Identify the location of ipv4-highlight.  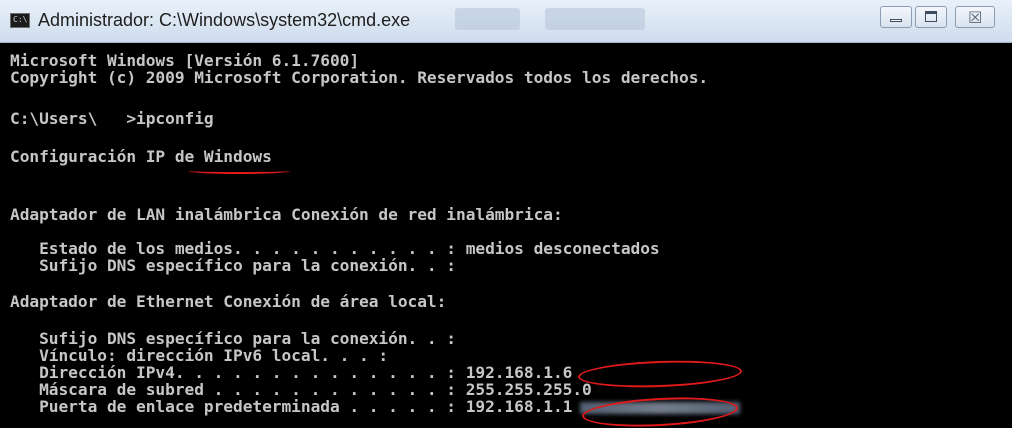
(660, 374).